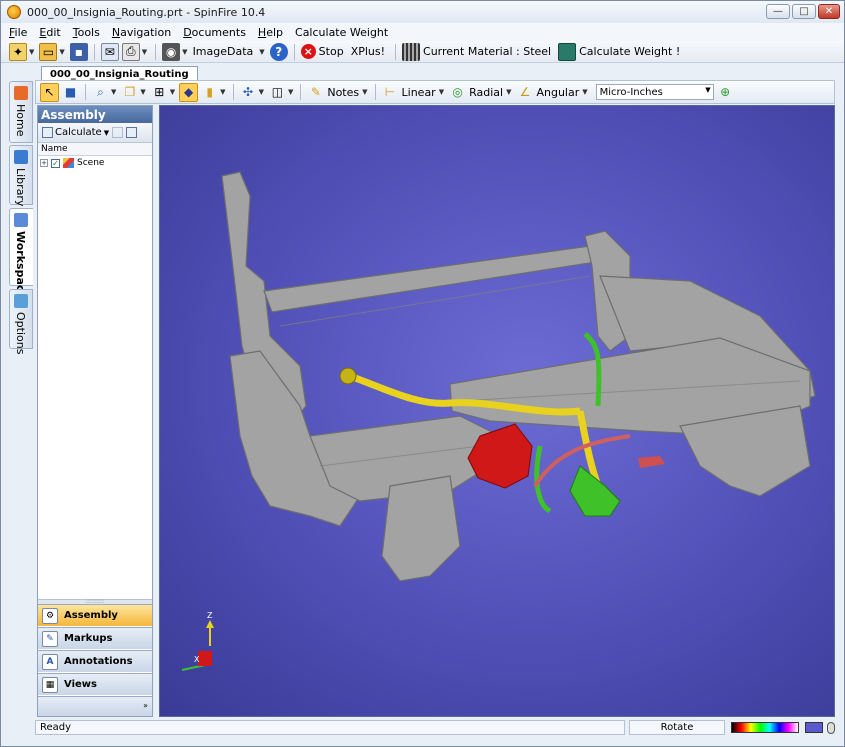 The width and height of the screenshot is (845, 747). I want to click on nav-annotations-button: A Annotations, so click(95, 661).